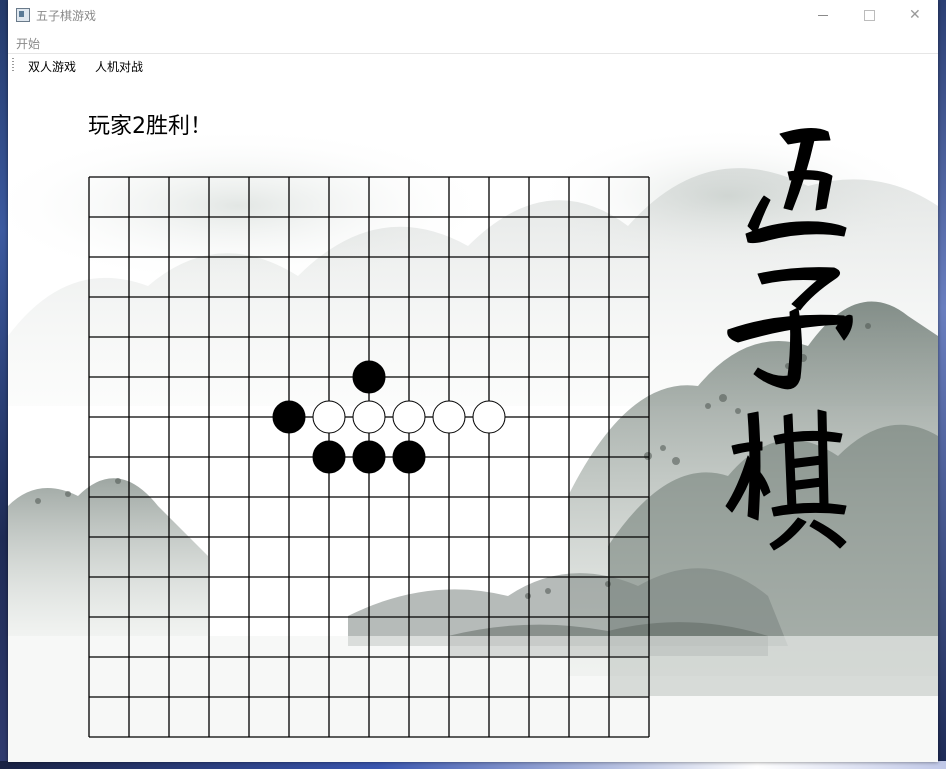 Image resolution: width=946 pixels, height=769 pixels. Describe the element at coordinates (23, 15) in the screenshot. I see `app-icon` at that location.